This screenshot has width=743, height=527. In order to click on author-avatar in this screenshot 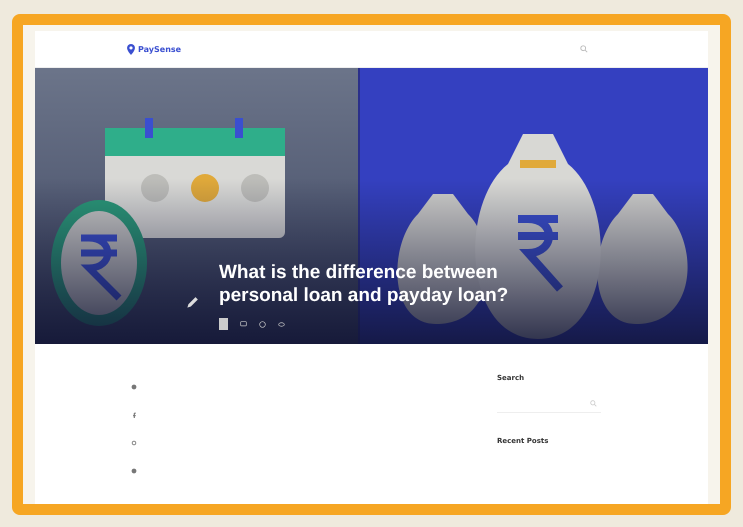, I will do `click(223, 324)`.